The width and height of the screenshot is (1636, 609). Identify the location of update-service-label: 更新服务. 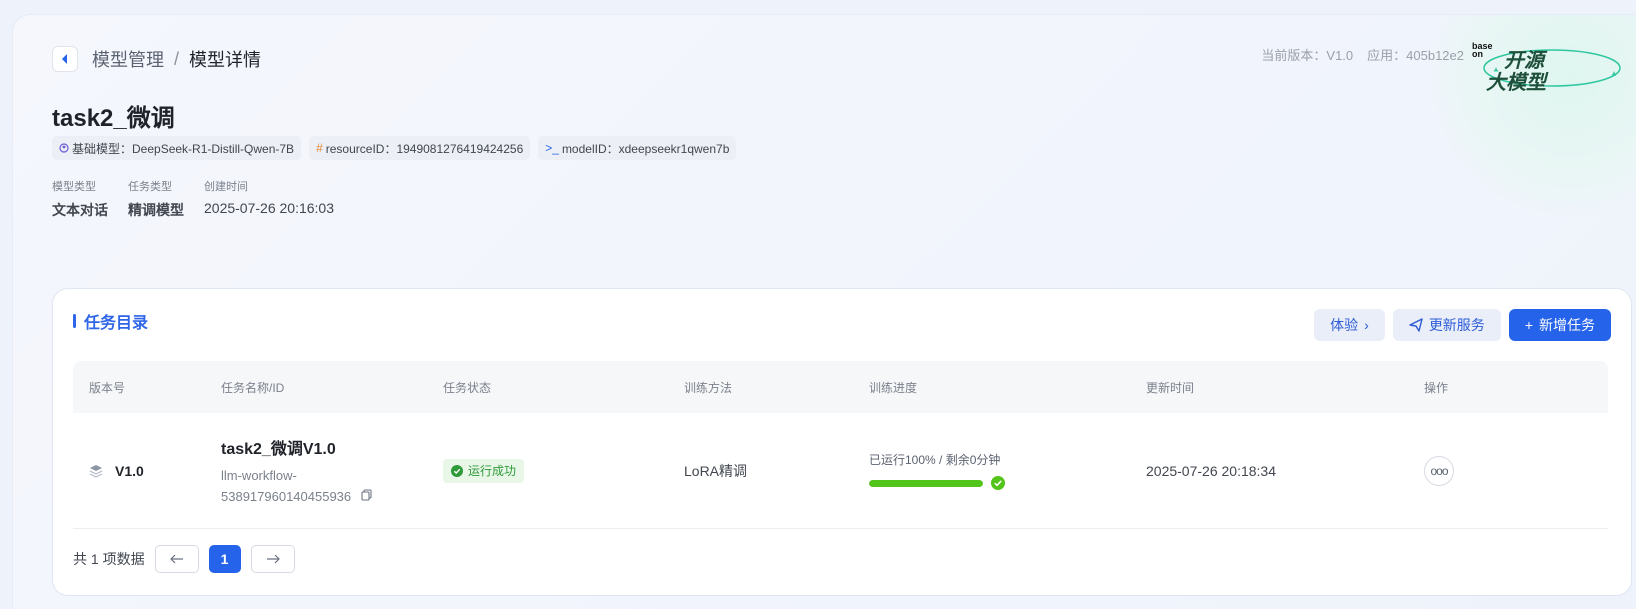
(1456, 325).